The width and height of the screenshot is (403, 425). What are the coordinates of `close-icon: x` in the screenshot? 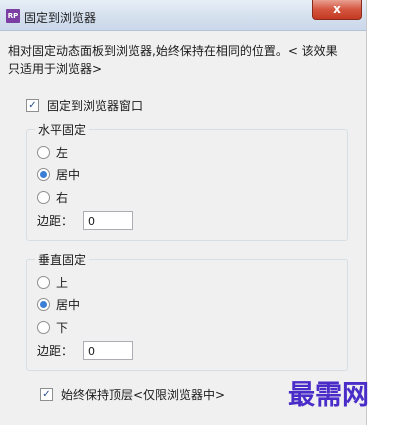 It's located at (337, 9).